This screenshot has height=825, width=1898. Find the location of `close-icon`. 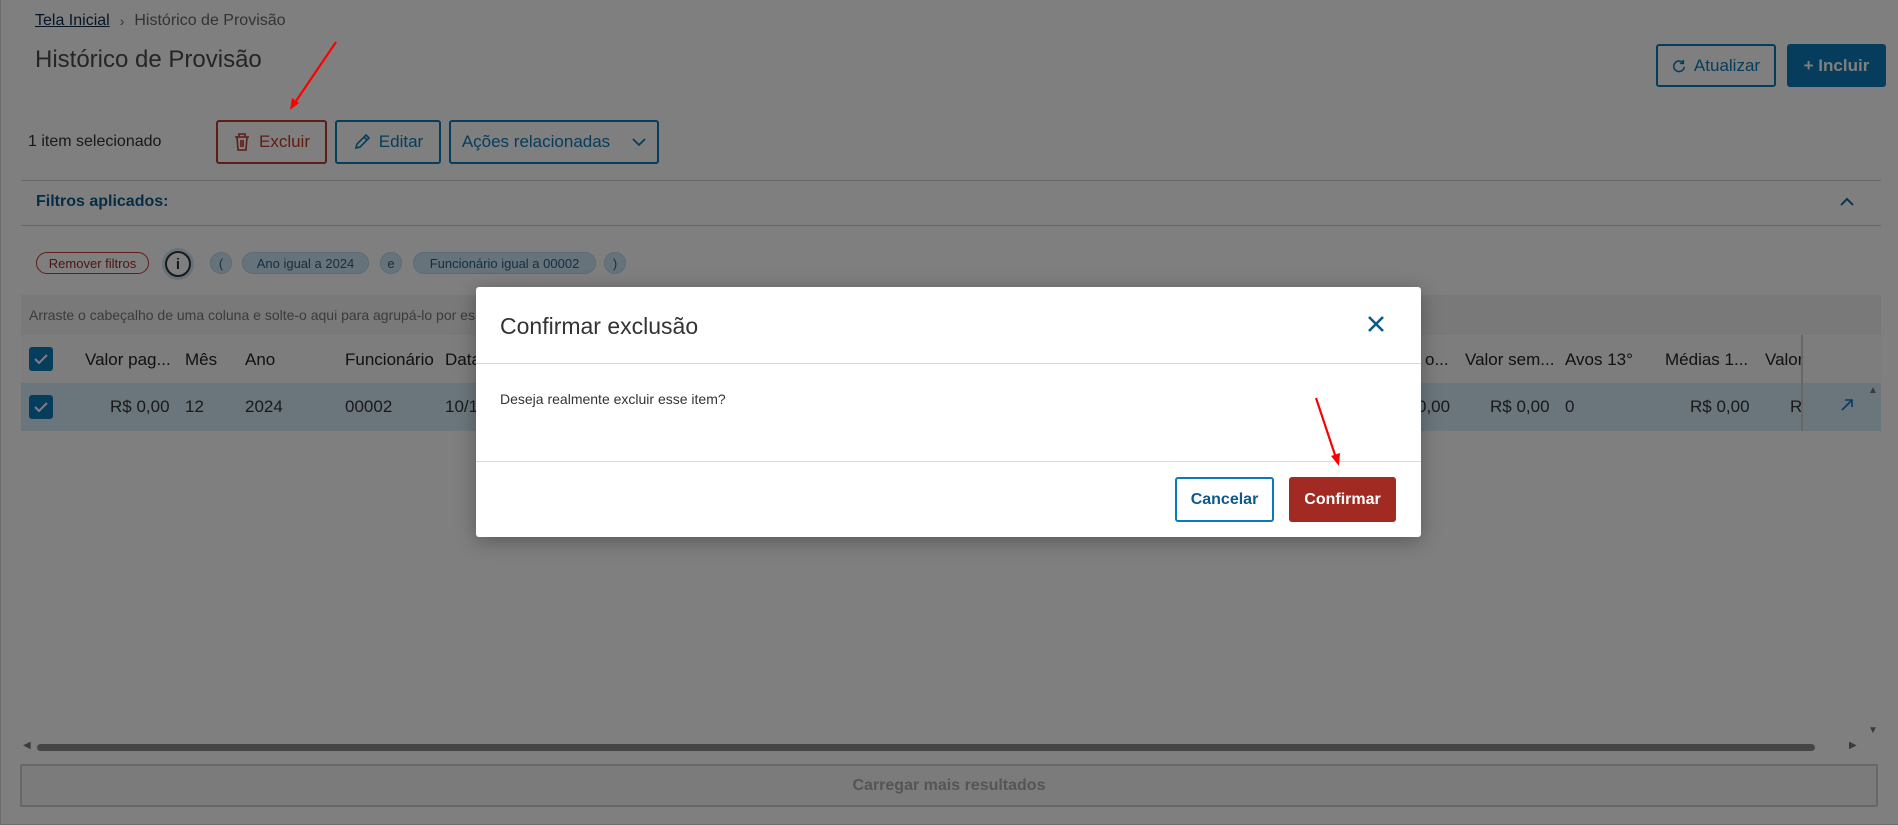

close-icon is located at coordinates (1376, 324).